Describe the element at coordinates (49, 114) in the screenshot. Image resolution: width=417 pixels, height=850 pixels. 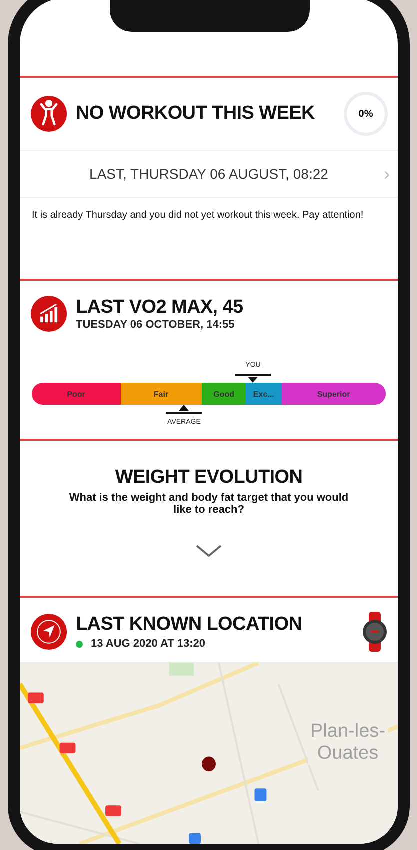
I see `running-figure-icon` at that location.